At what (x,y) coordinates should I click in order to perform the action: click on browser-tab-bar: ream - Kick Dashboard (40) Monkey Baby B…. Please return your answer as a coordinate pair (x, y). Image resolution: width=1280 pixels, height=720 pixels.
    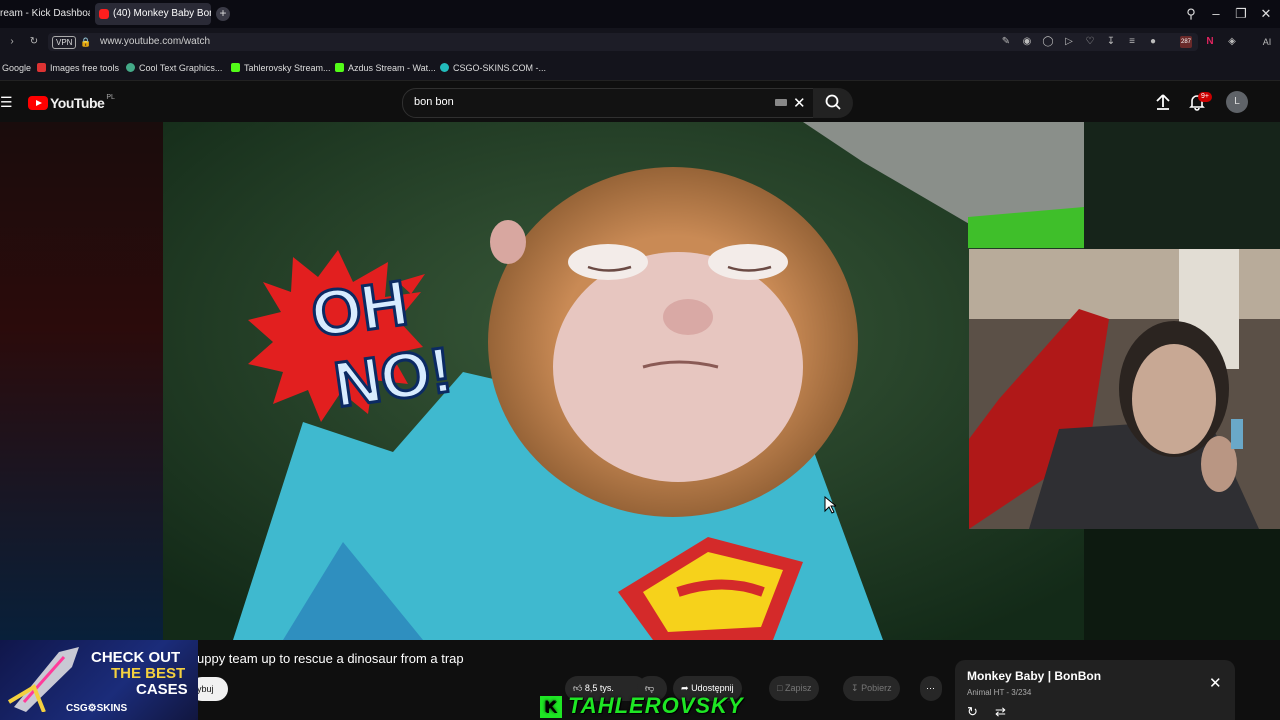
    Looking at the image, I should click on (640, 14).